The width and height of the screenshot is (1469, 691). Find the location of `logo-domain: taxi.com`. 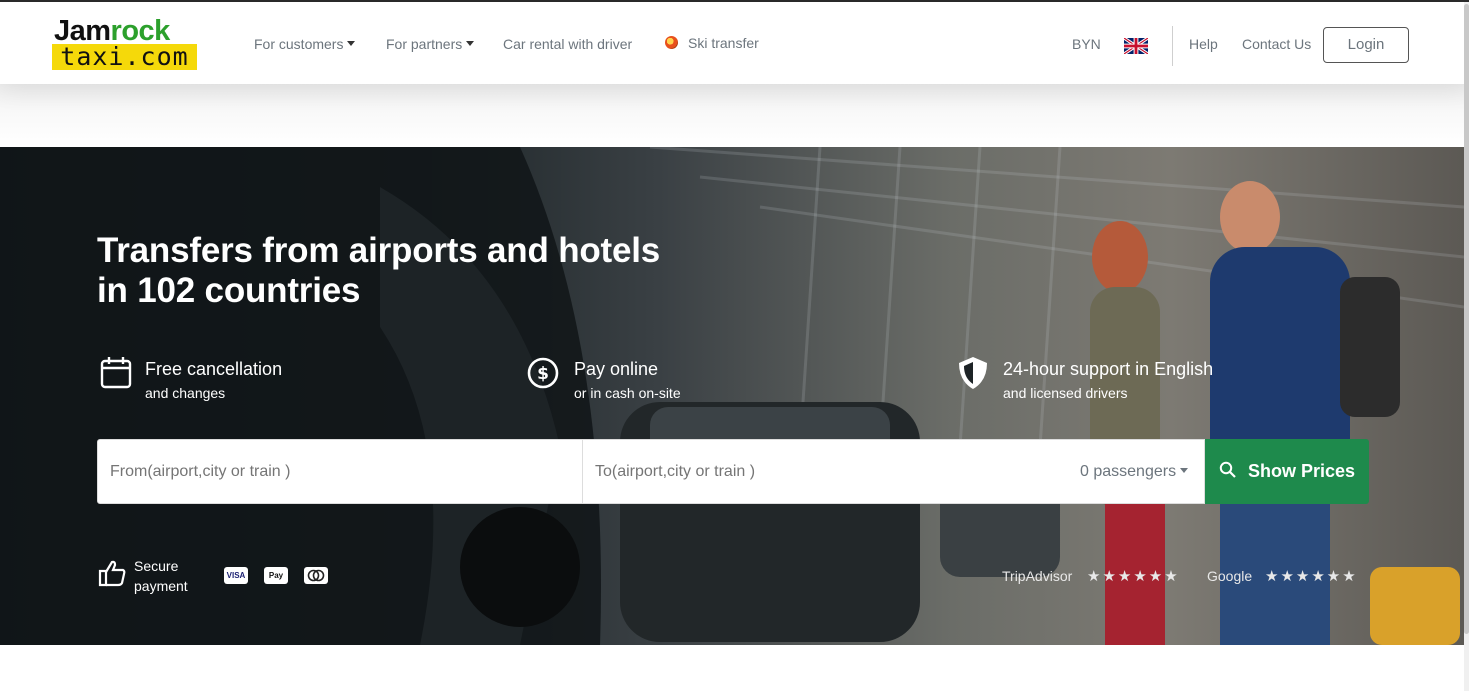

logo-domain: taxi.com is located at coordinates (124, 57).